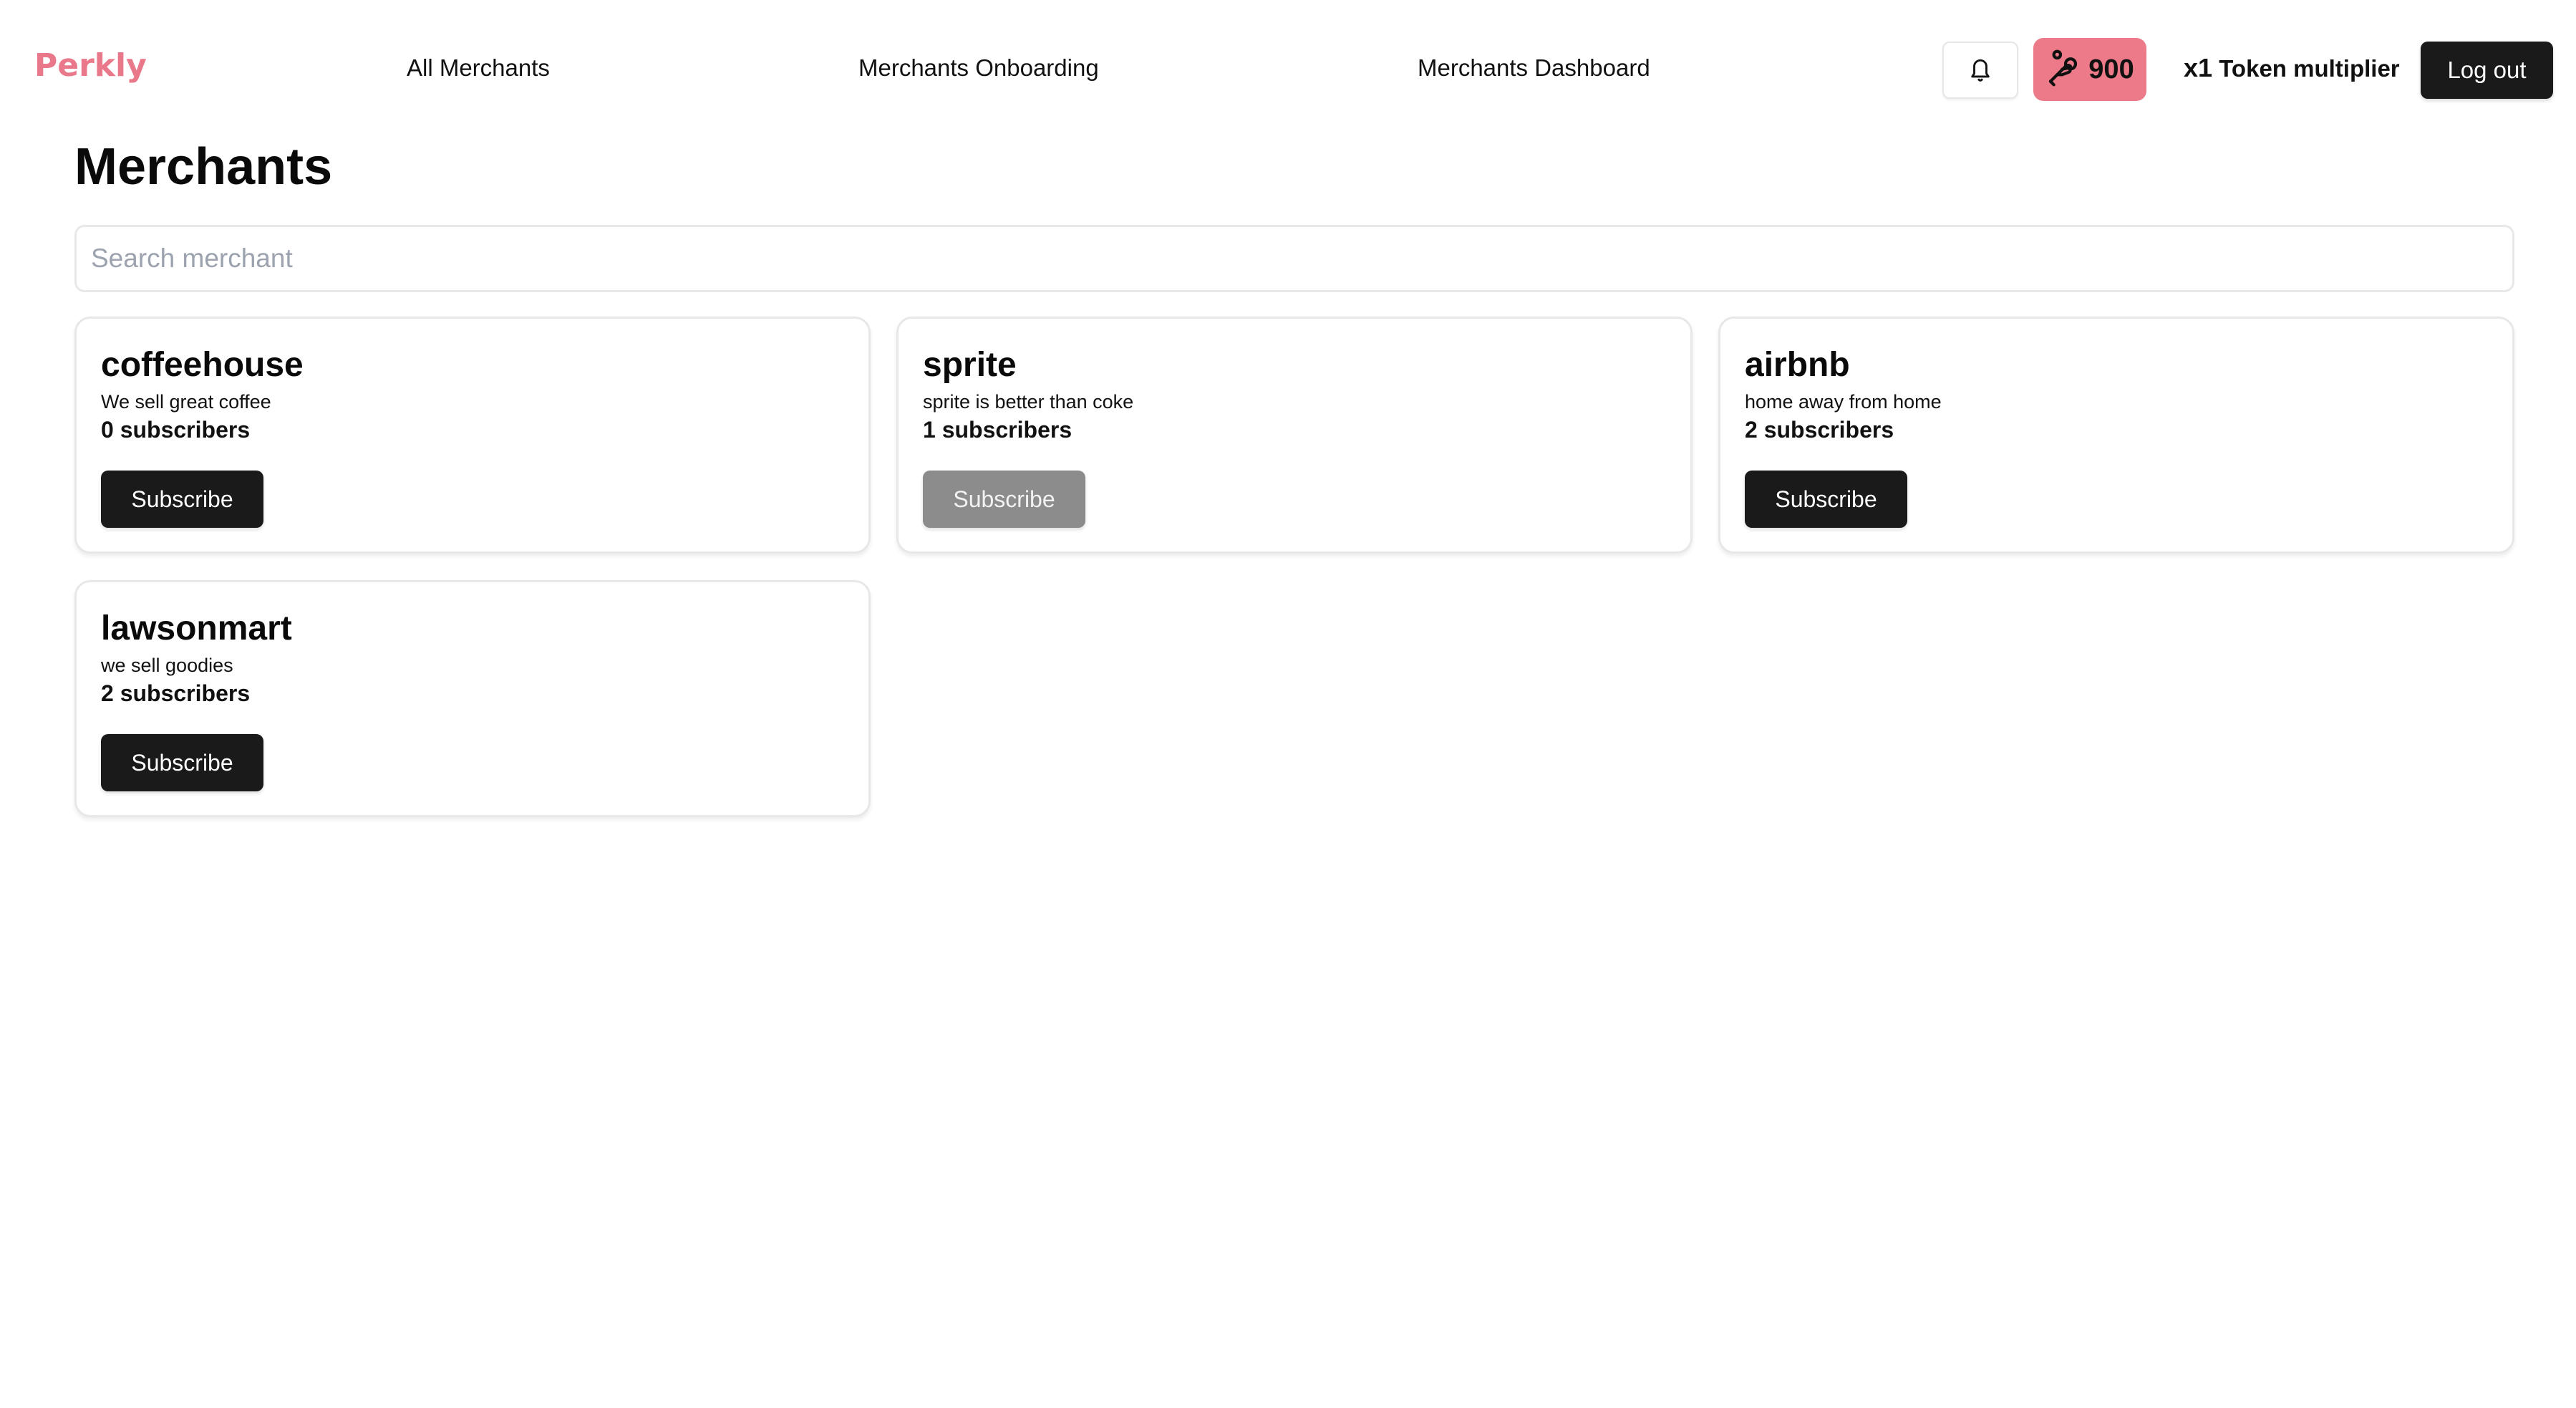 Image resolution: width=2576 pixels, height=1408 pixels. I want to click on merchant-description: home away from home, so click(1844, 401).